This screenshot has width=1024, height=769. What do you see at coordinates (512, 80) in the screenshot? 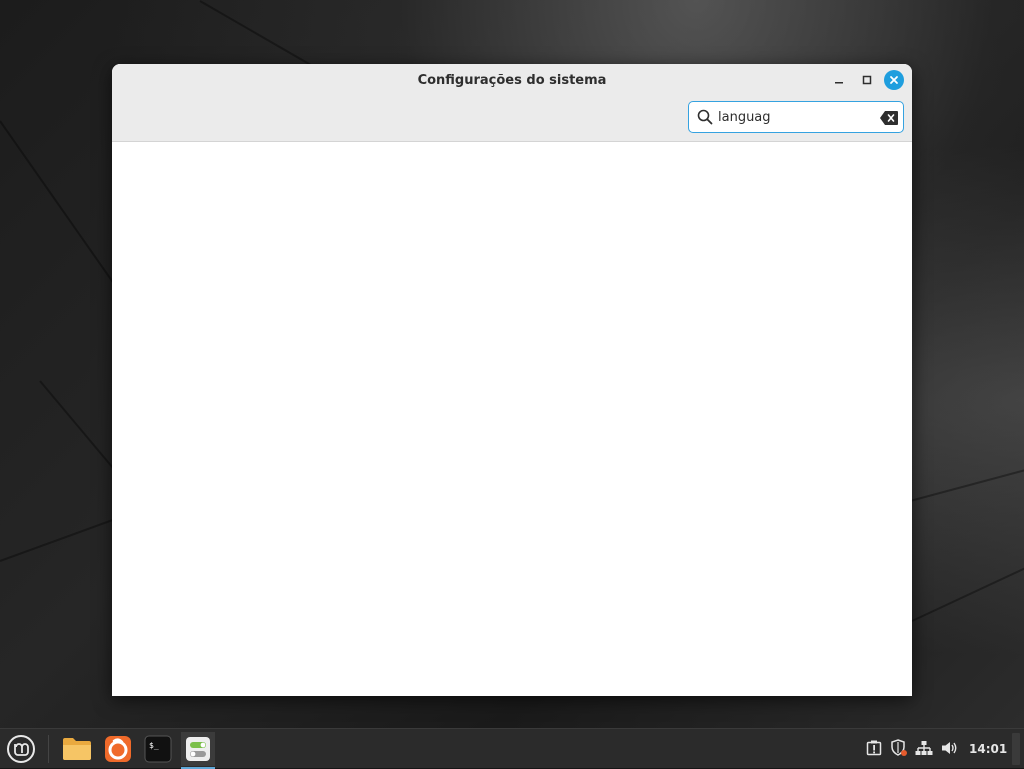
I see `window-title: Configurações do sistema` at bounding box center [512, 80].